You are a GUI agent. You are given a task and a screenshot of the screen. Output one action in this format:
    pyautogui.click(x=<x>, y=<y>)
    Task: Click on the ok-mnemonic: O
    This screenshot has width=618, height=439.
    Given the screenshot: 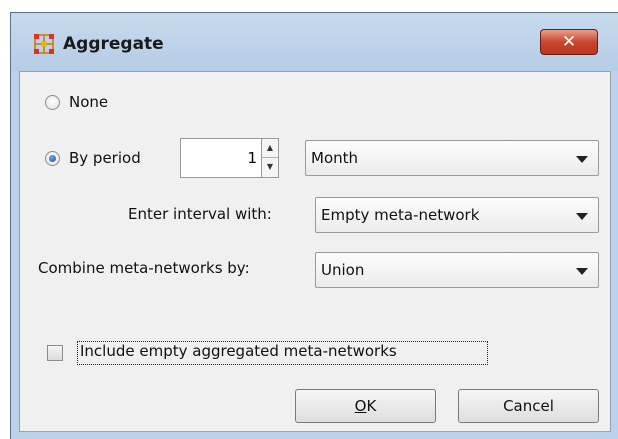 What is the action you would take?
    pyautogui.click(x=360, y=406)
    